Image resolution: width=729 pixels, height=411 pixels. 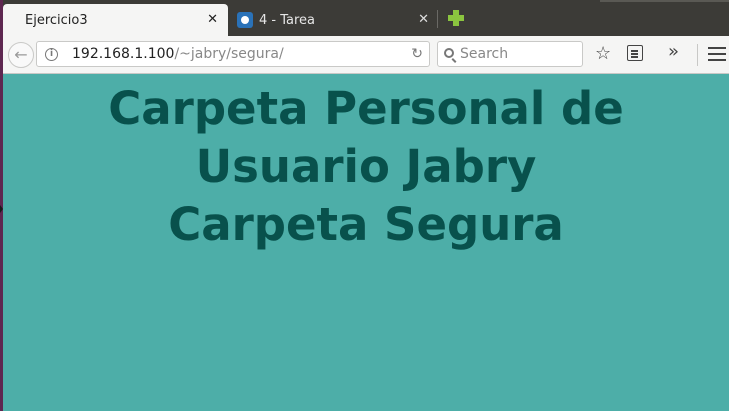 What do you see at coordinates (697, 55) in the screenshot?
I see `toolbar-separator` at bounding box center [697, 55].